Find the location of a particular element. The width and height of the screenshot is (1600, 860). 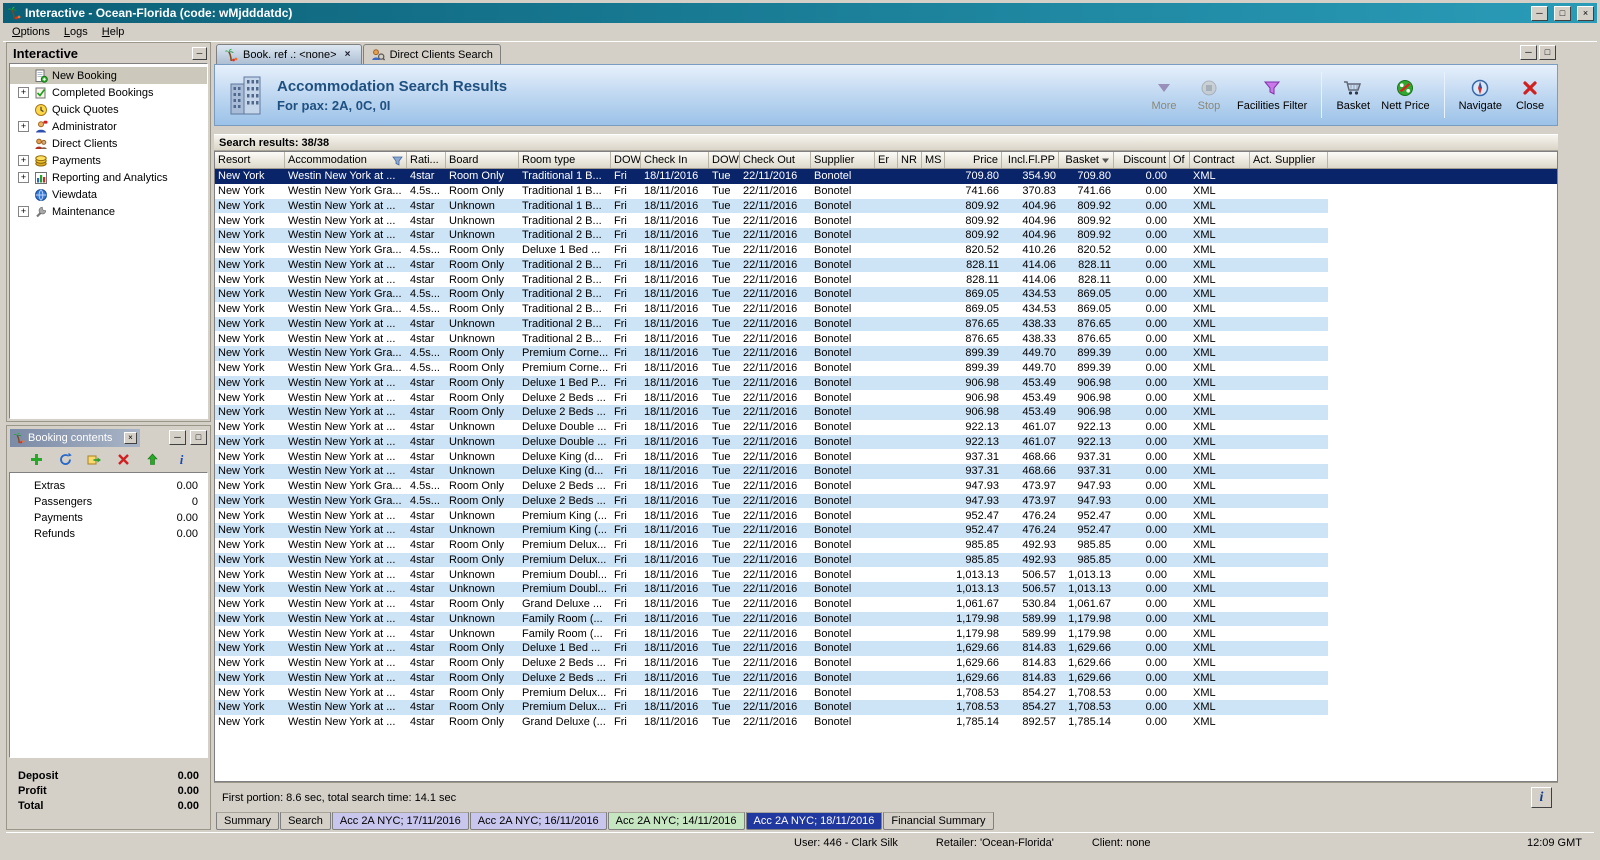

column-header-resort: Resort is located at coordinates (250, 160).